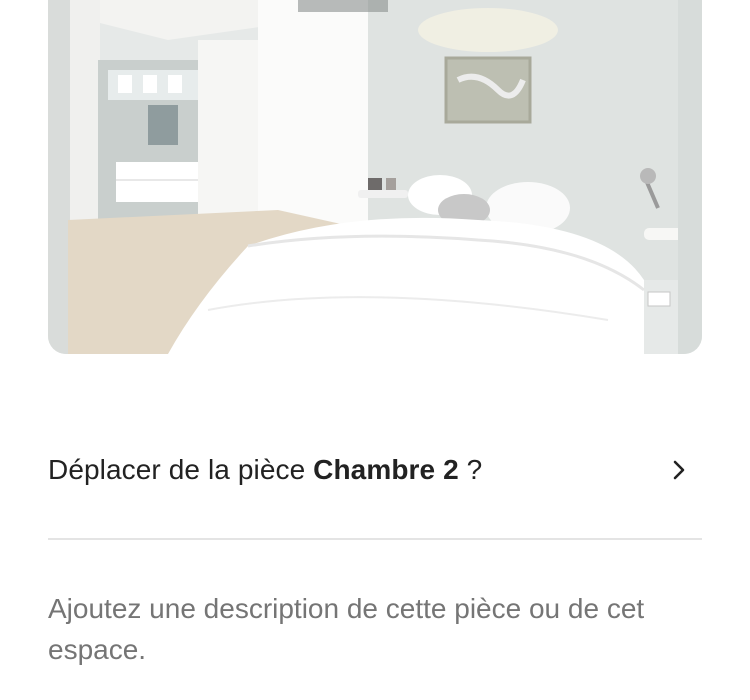 The height and width of the screenshot is (700, 750). Describe the element at coordinates (375, 629) in the screenshot. I see `description-field` at that location.